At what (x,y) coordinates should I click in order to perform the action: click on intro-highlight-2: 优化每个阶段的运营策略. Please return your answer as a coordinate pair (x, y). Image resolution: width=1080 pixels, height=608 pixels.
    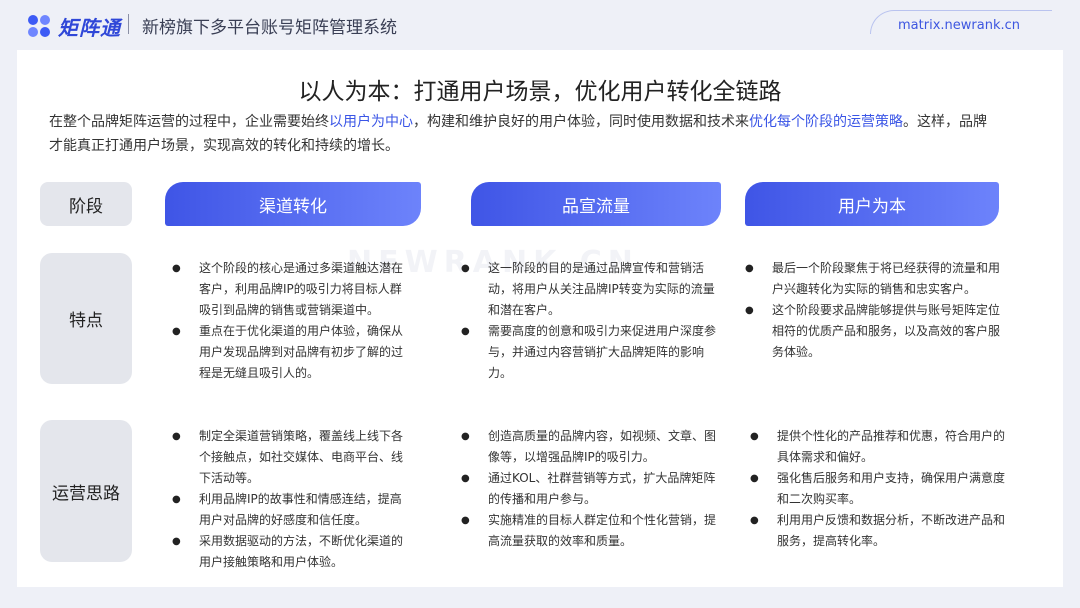
    Looking at the image, I should click on (826, 122).